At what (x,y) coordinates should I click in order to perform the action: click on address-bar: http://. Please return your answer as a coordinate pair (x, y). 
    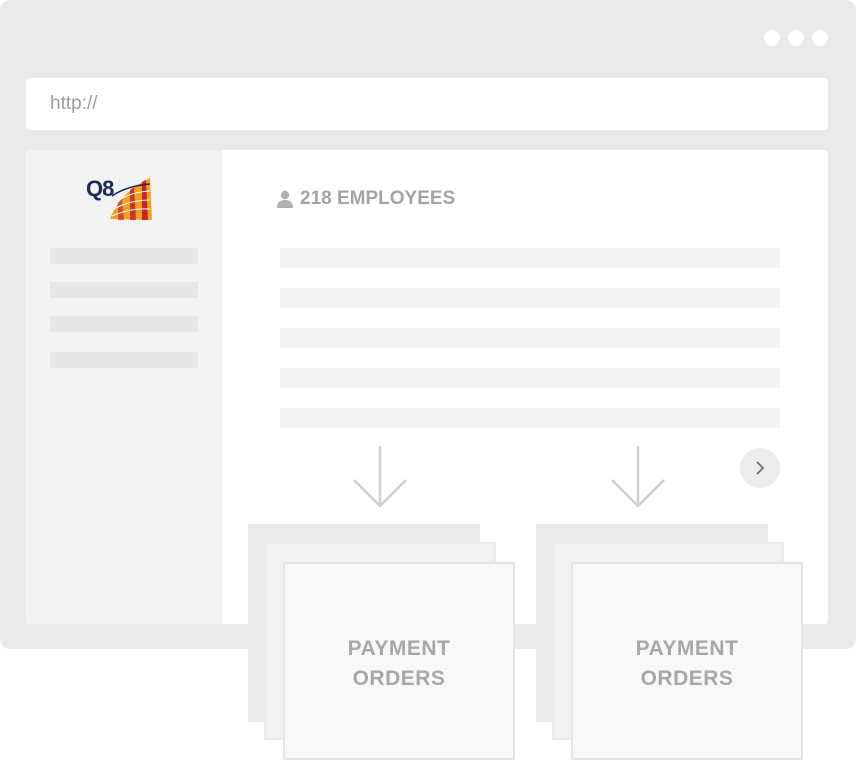
    Looking at the image, I should click on (427, 104).